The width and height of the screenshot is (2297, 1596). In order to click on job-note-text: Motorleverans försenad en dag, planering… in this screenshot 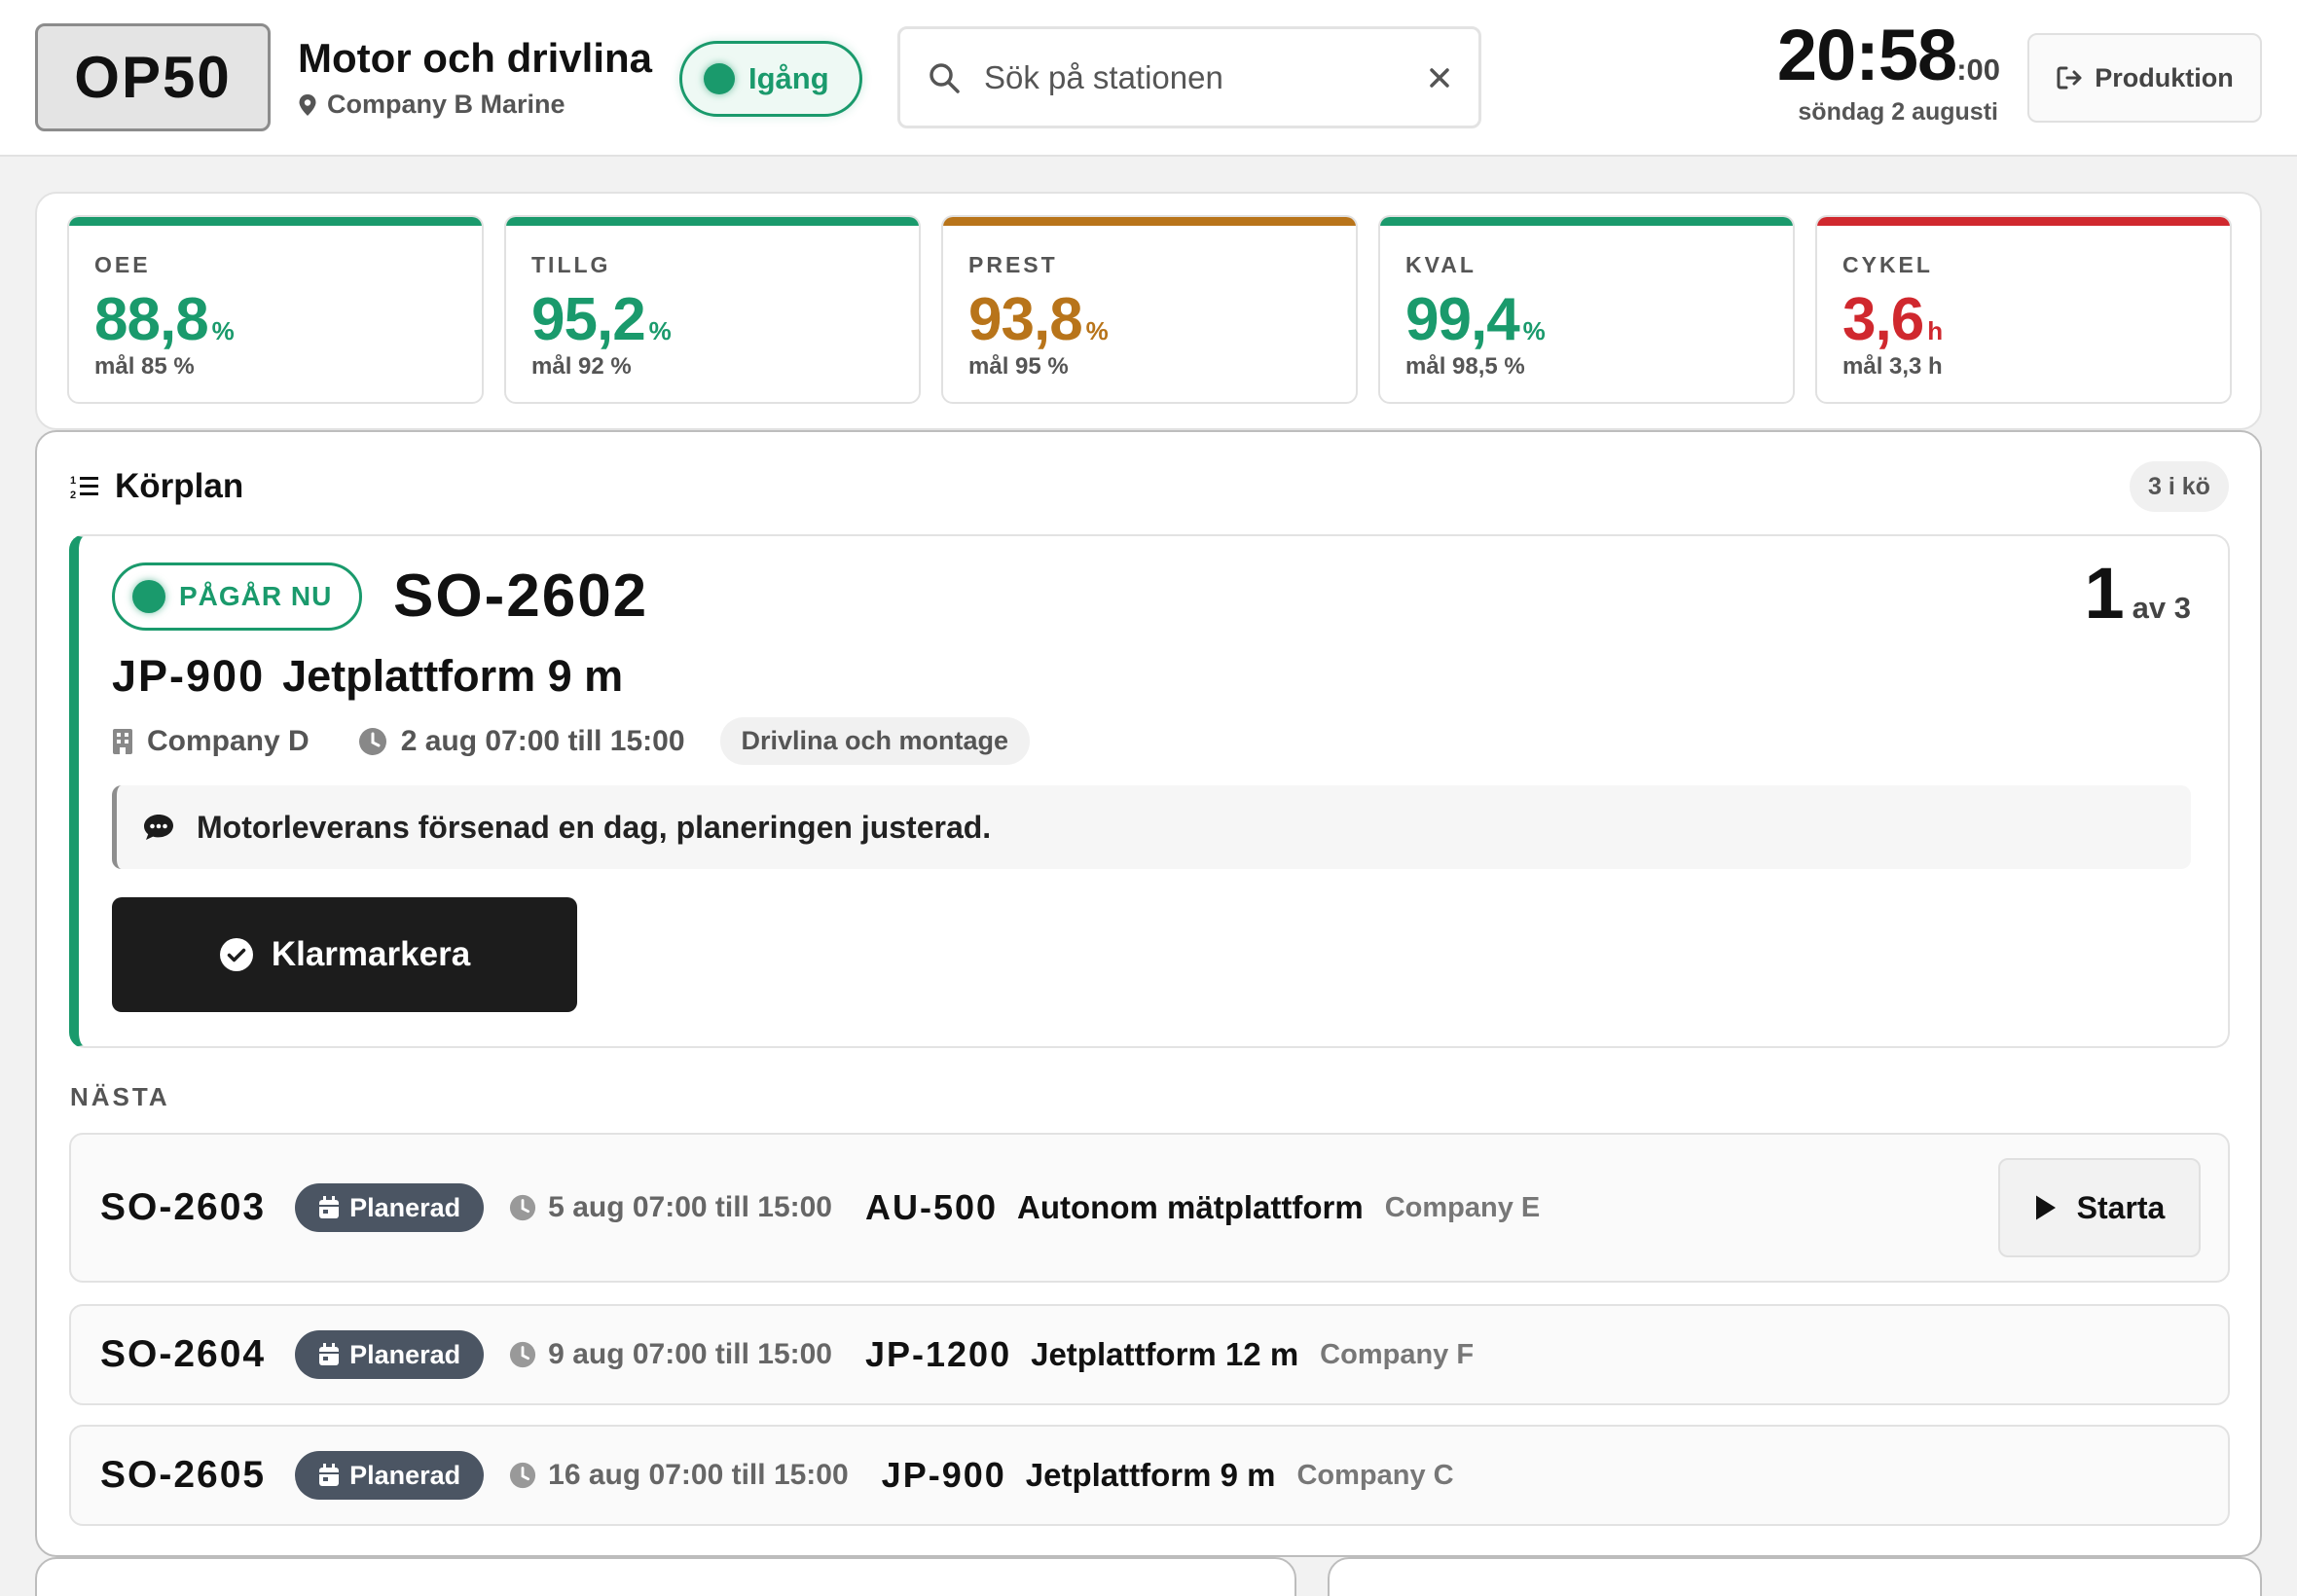, I will do `click(595, 827)`.